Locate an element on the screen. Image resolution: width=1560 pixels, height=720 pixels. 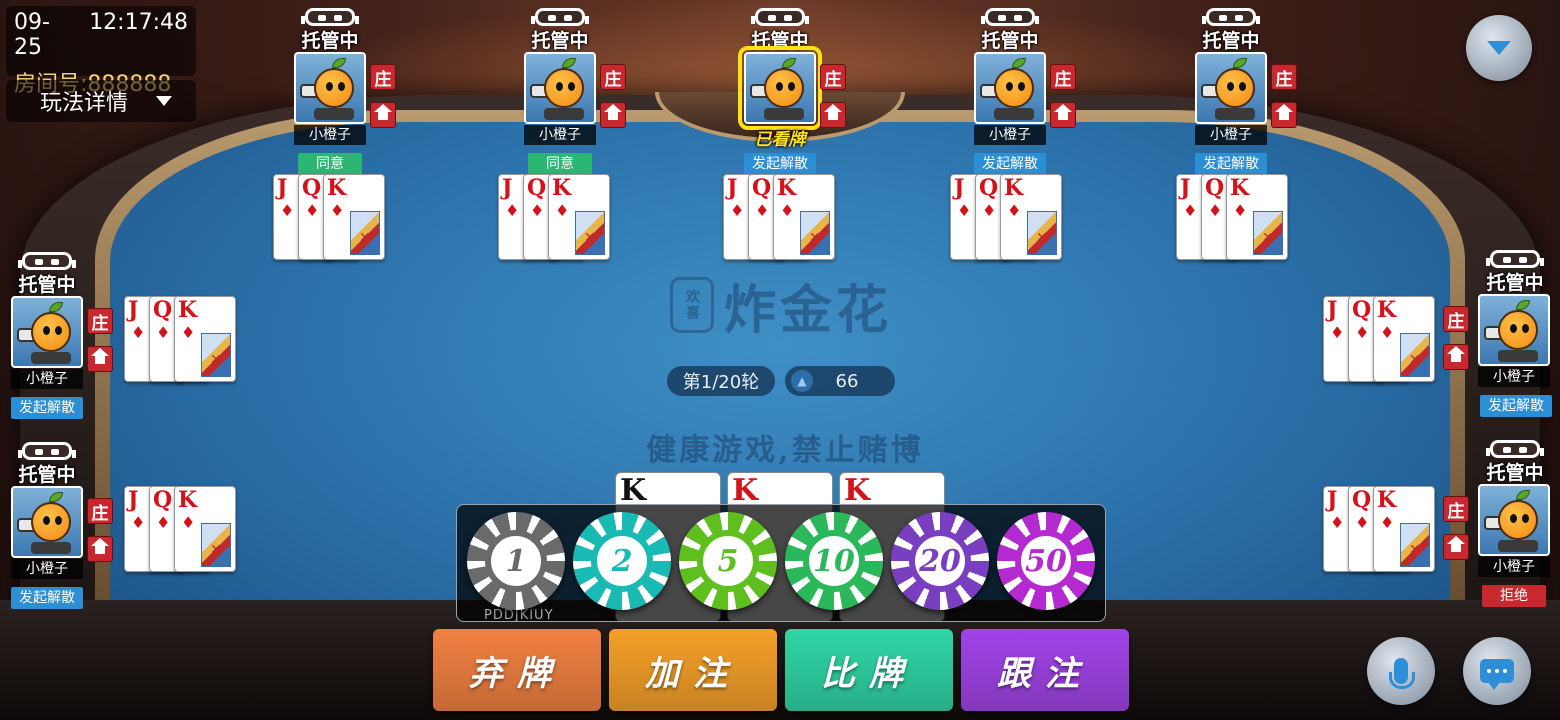
chip-2: 2 is located at coordinates (622, 561).